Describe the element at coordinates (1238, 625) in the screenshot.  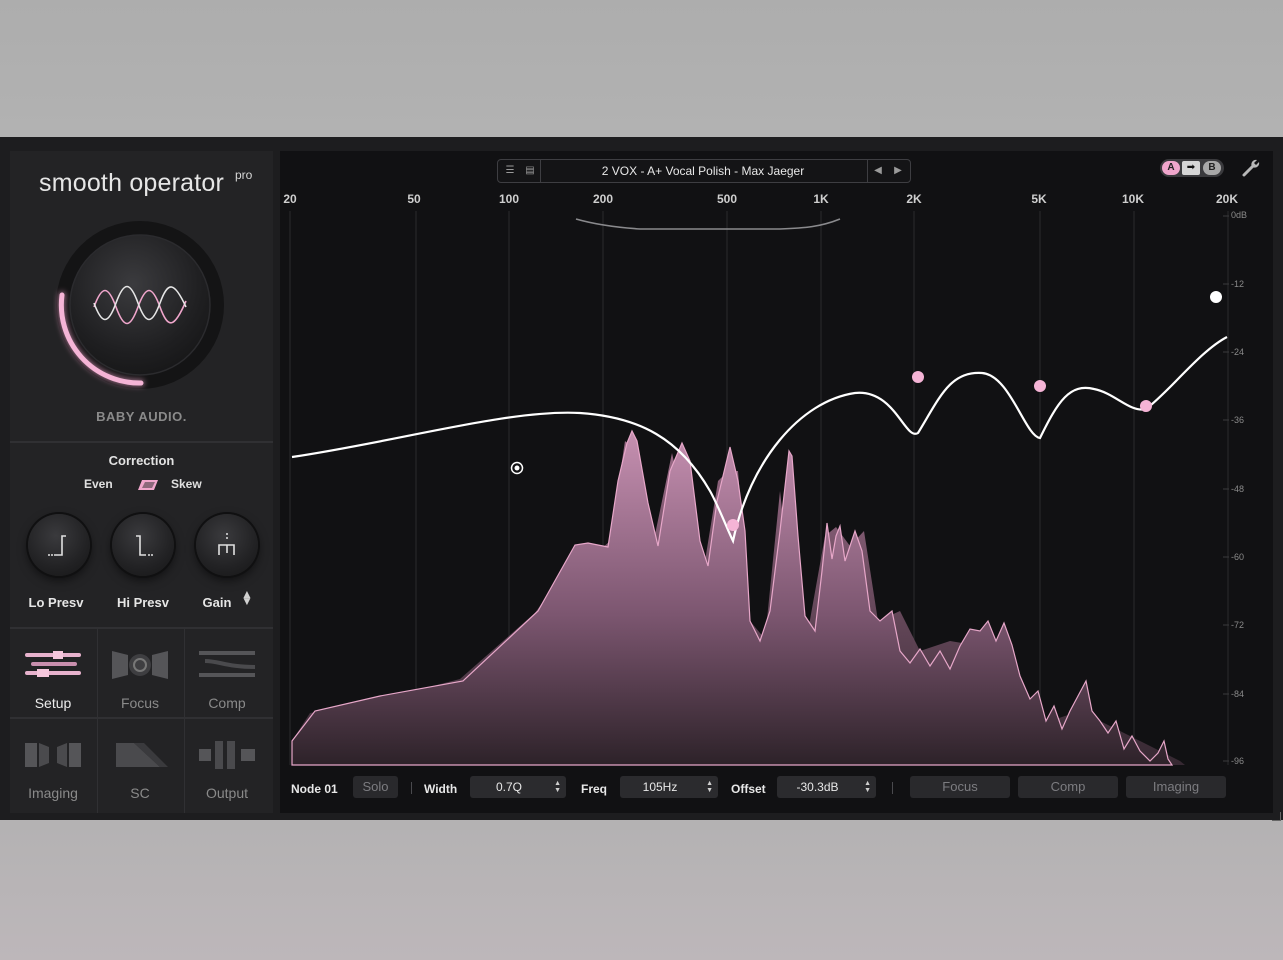
I see `db-label: -72` at that location.